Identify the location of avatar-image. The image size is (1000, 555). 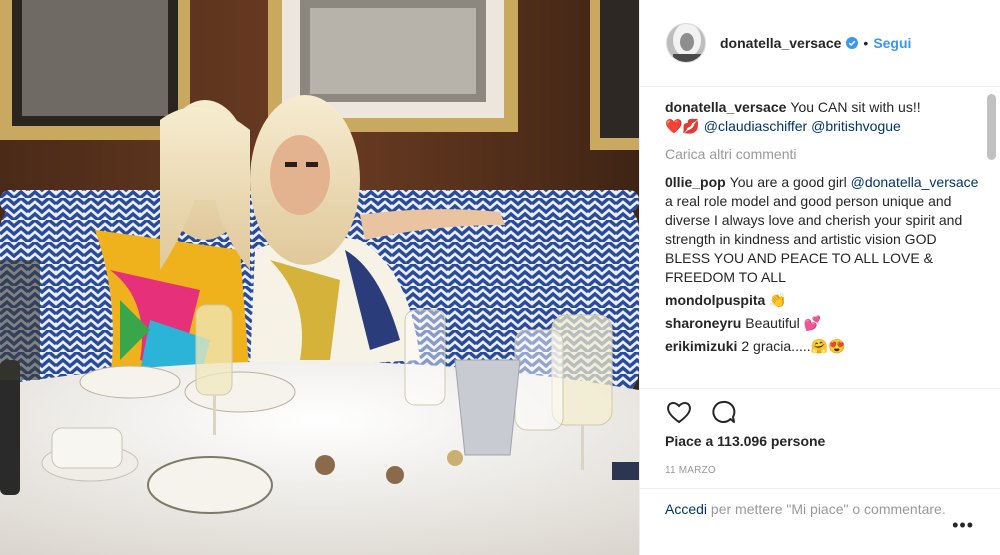
(686, 43).